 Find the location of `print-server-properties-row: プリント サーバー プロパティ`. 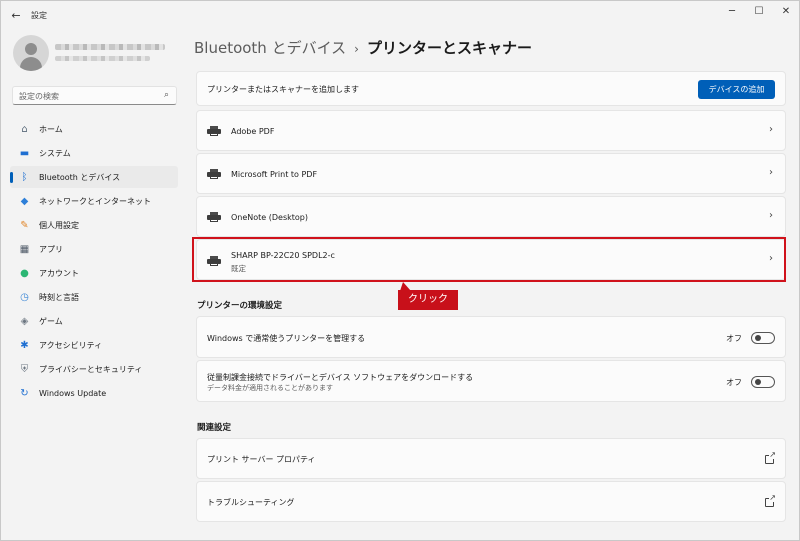

print-server-properties-row: プリント サーバー プロパティ is located at coordinates (491, 458).